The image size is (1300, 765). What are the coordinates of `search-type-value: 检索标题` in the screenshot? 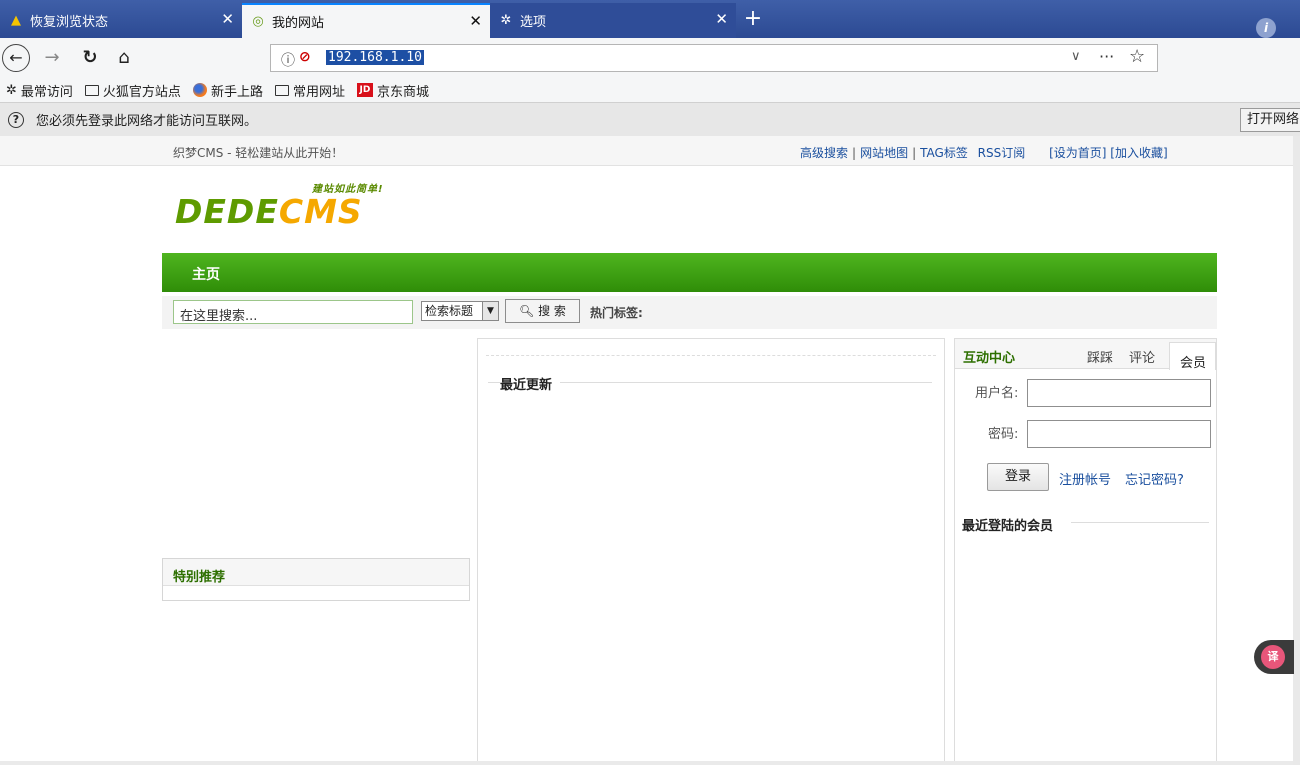 It's located at (449, 311).